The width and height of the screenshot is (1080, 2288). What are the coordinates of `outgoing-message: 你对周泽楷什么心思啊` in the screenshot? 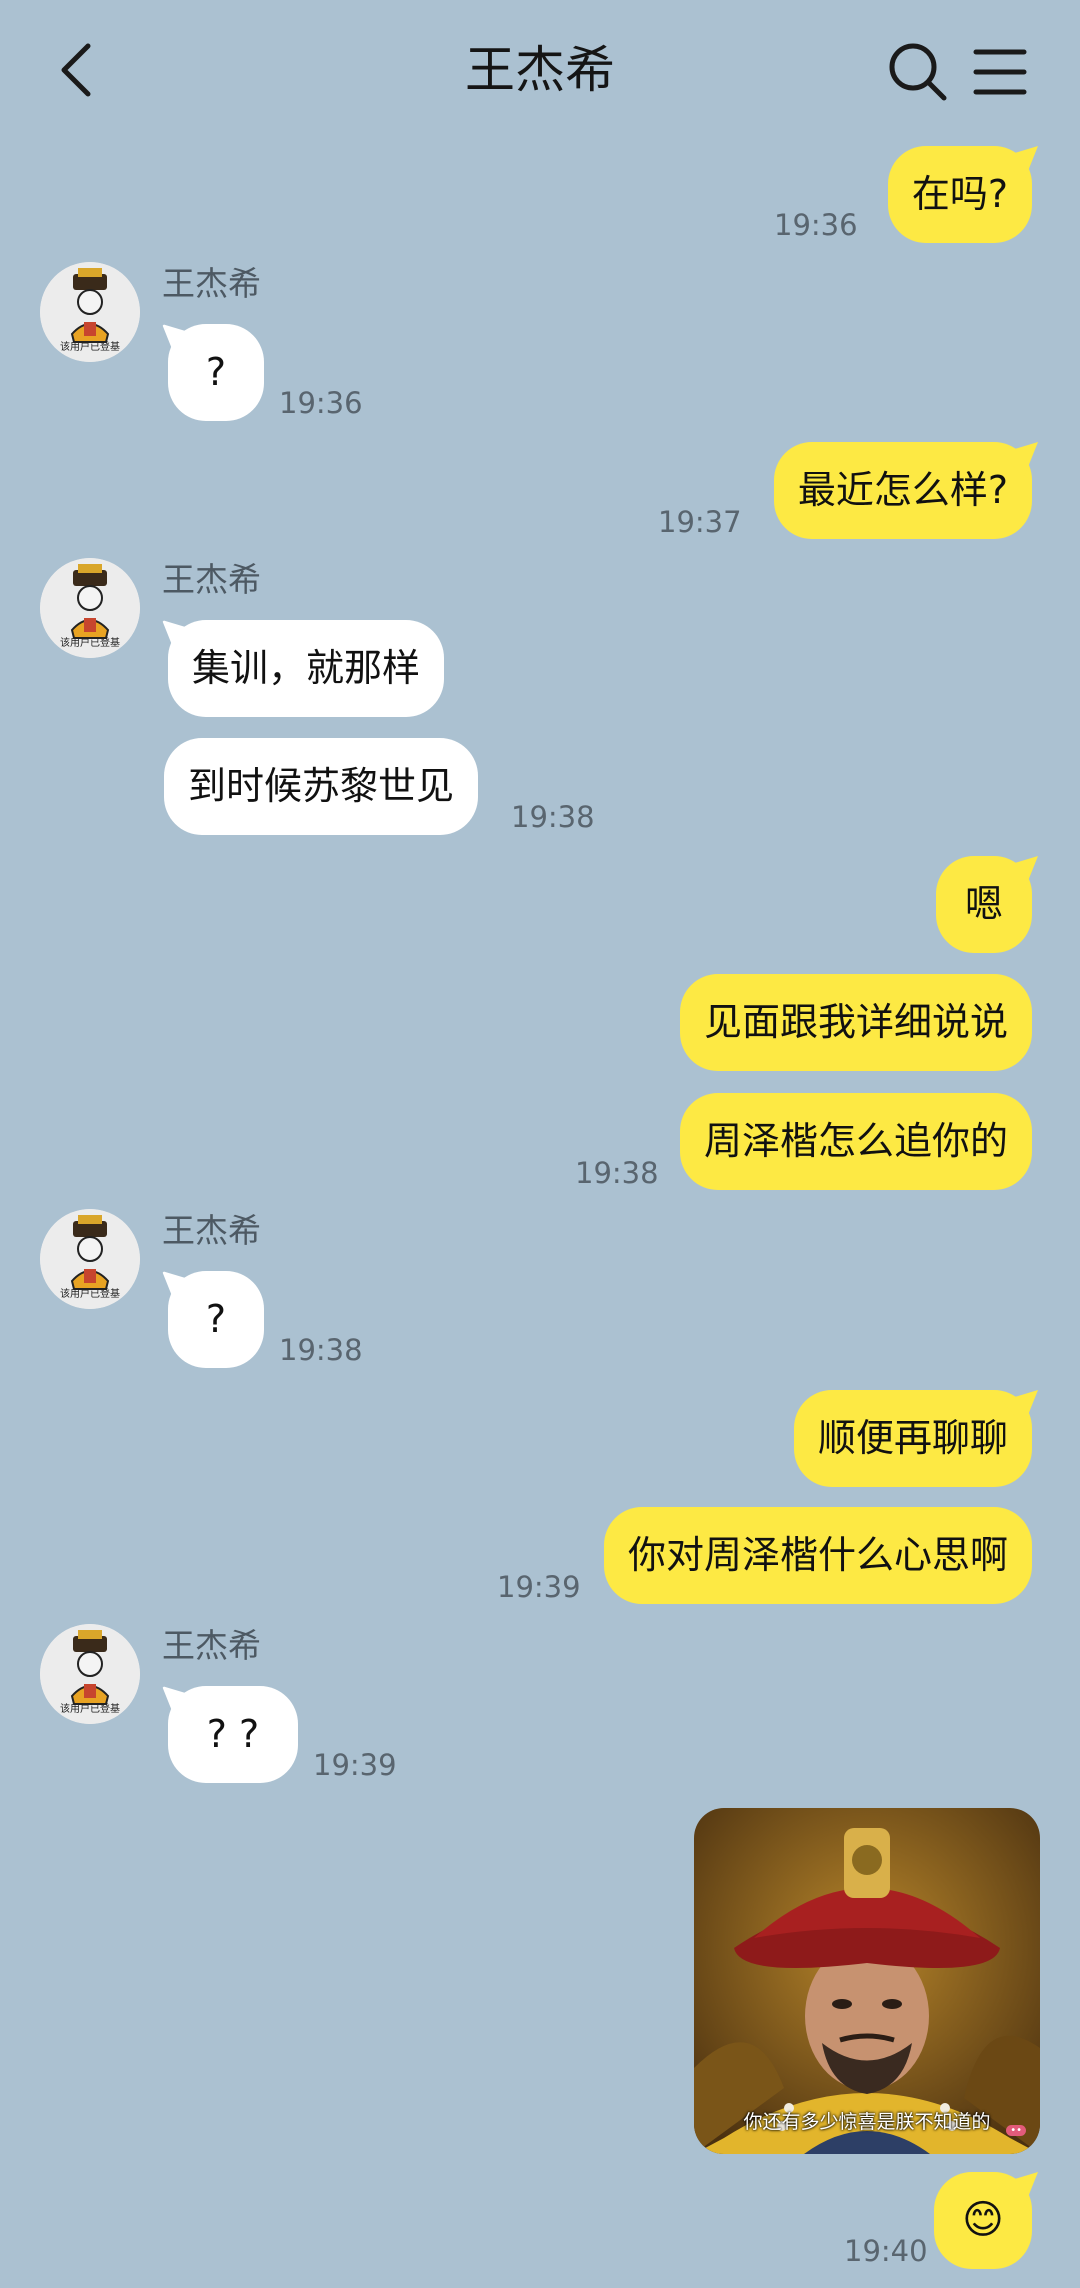 It's located at (817, 1555).